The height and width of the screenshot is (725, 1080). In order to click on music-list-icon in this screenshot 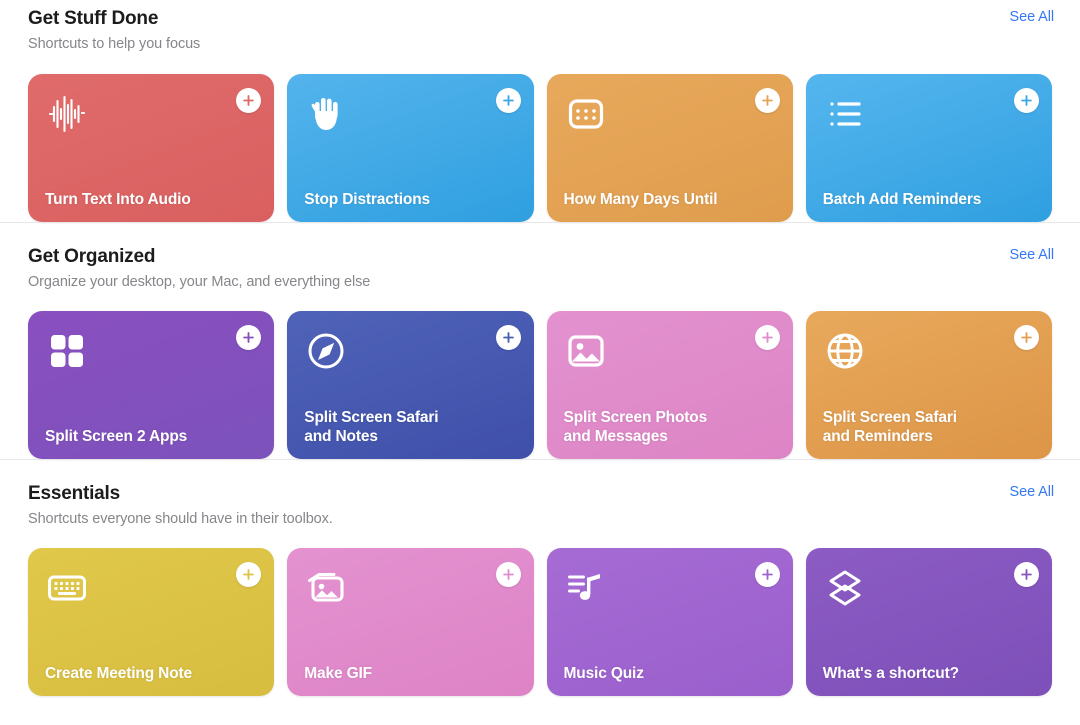, I will do `click(586, 588)`.